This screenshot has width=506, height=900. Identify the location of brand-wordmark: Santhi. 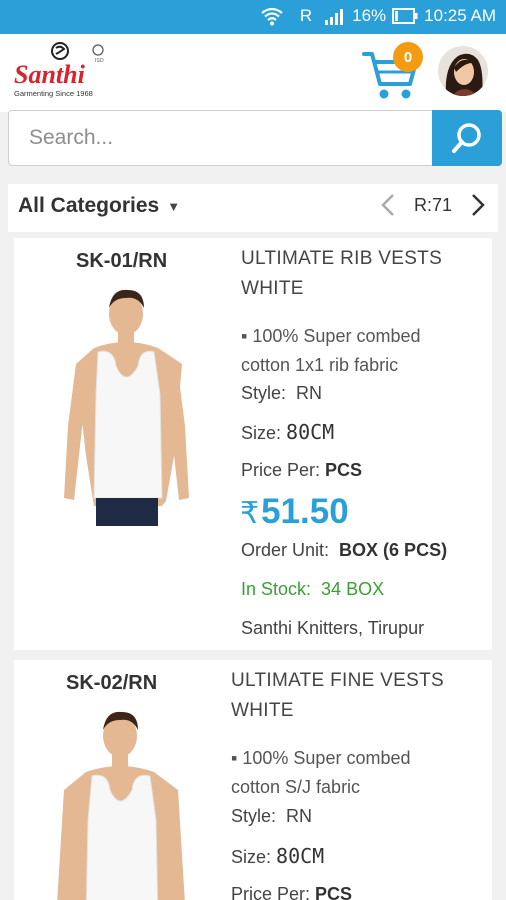
(50, 74).